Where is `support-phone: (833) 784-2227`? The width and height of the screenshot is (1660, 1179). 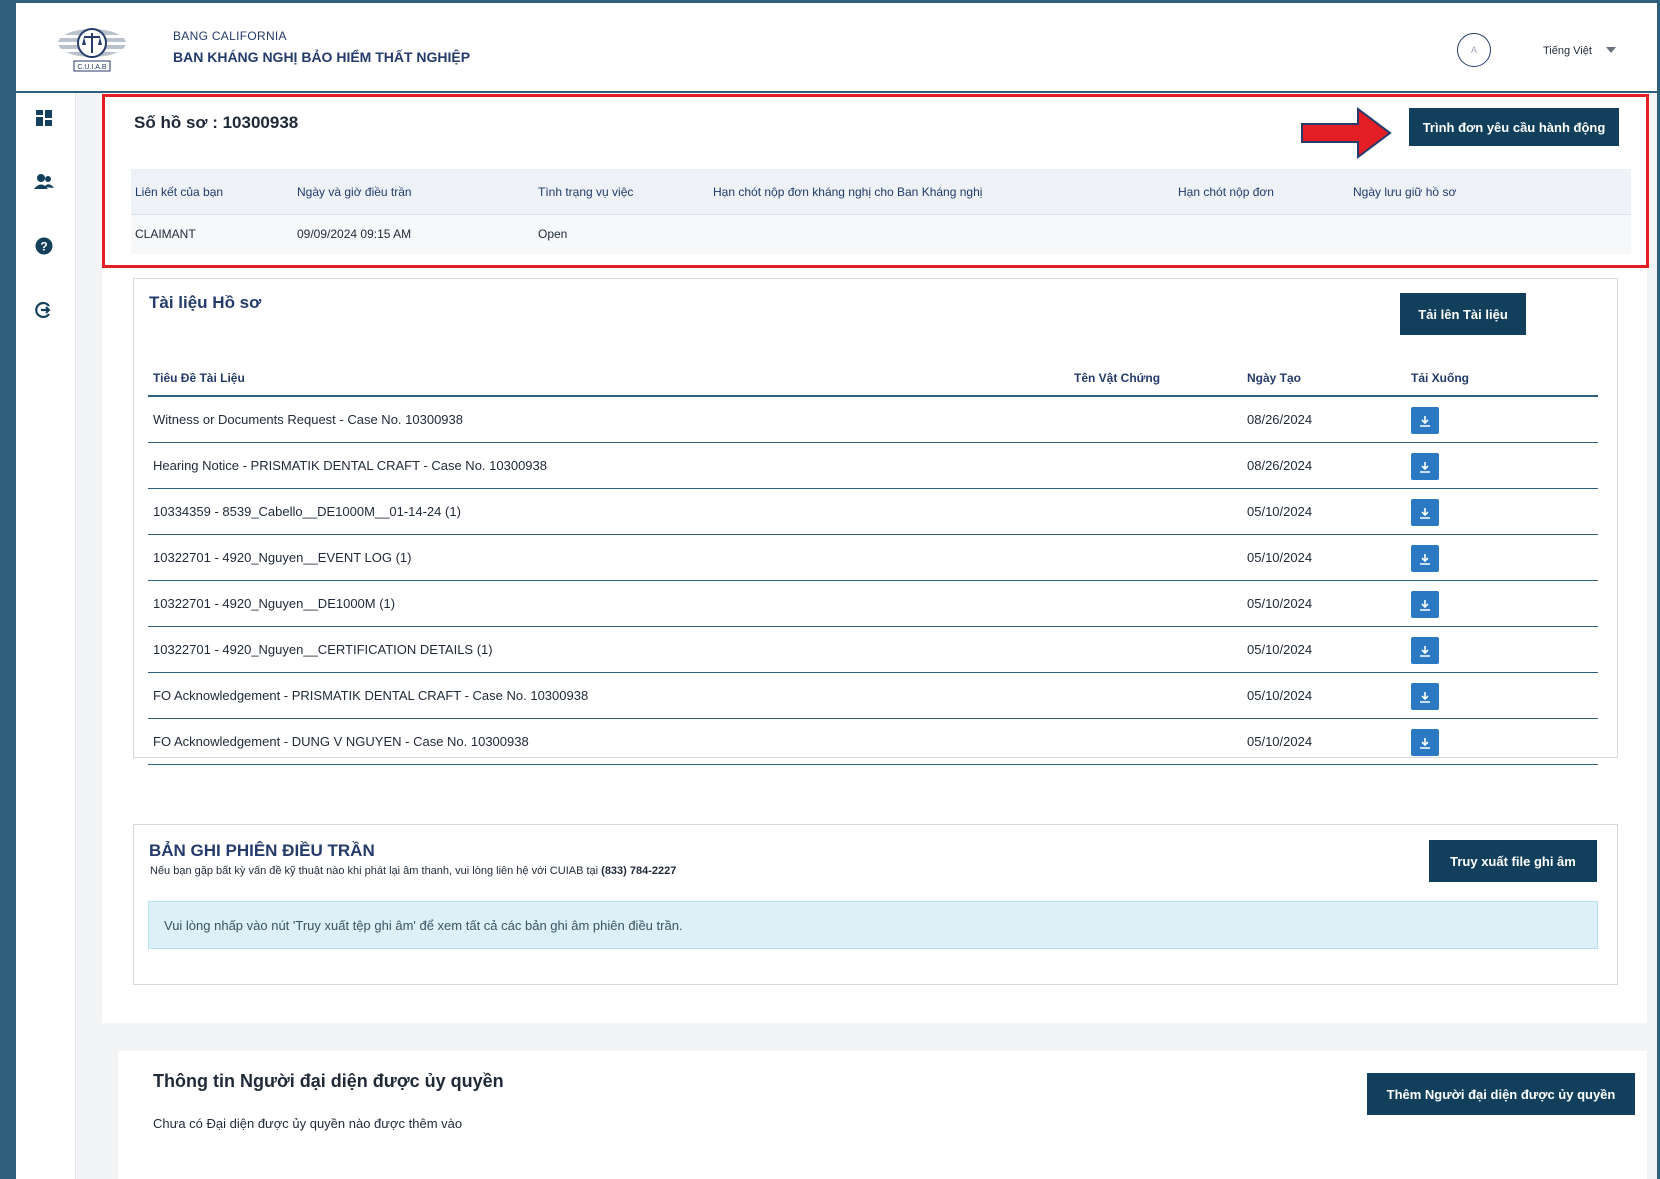
support-phone: (833) 784-2227 is located at coordinates (639, 871).